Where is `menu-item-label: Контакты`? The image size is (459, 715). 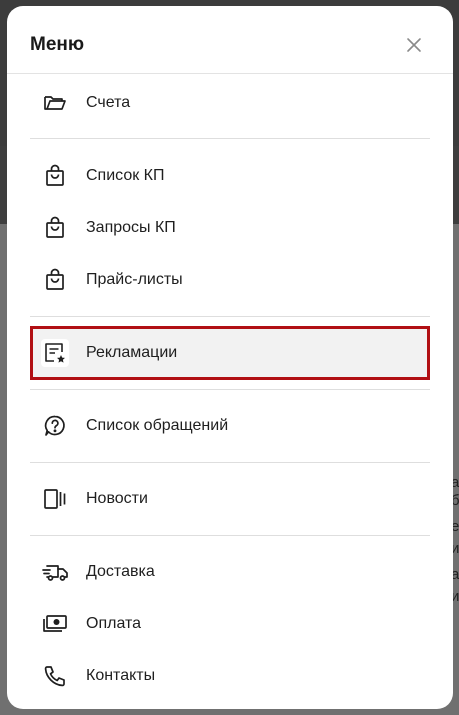 menu-item-label: Контакты is located at coordinates (121, 675).